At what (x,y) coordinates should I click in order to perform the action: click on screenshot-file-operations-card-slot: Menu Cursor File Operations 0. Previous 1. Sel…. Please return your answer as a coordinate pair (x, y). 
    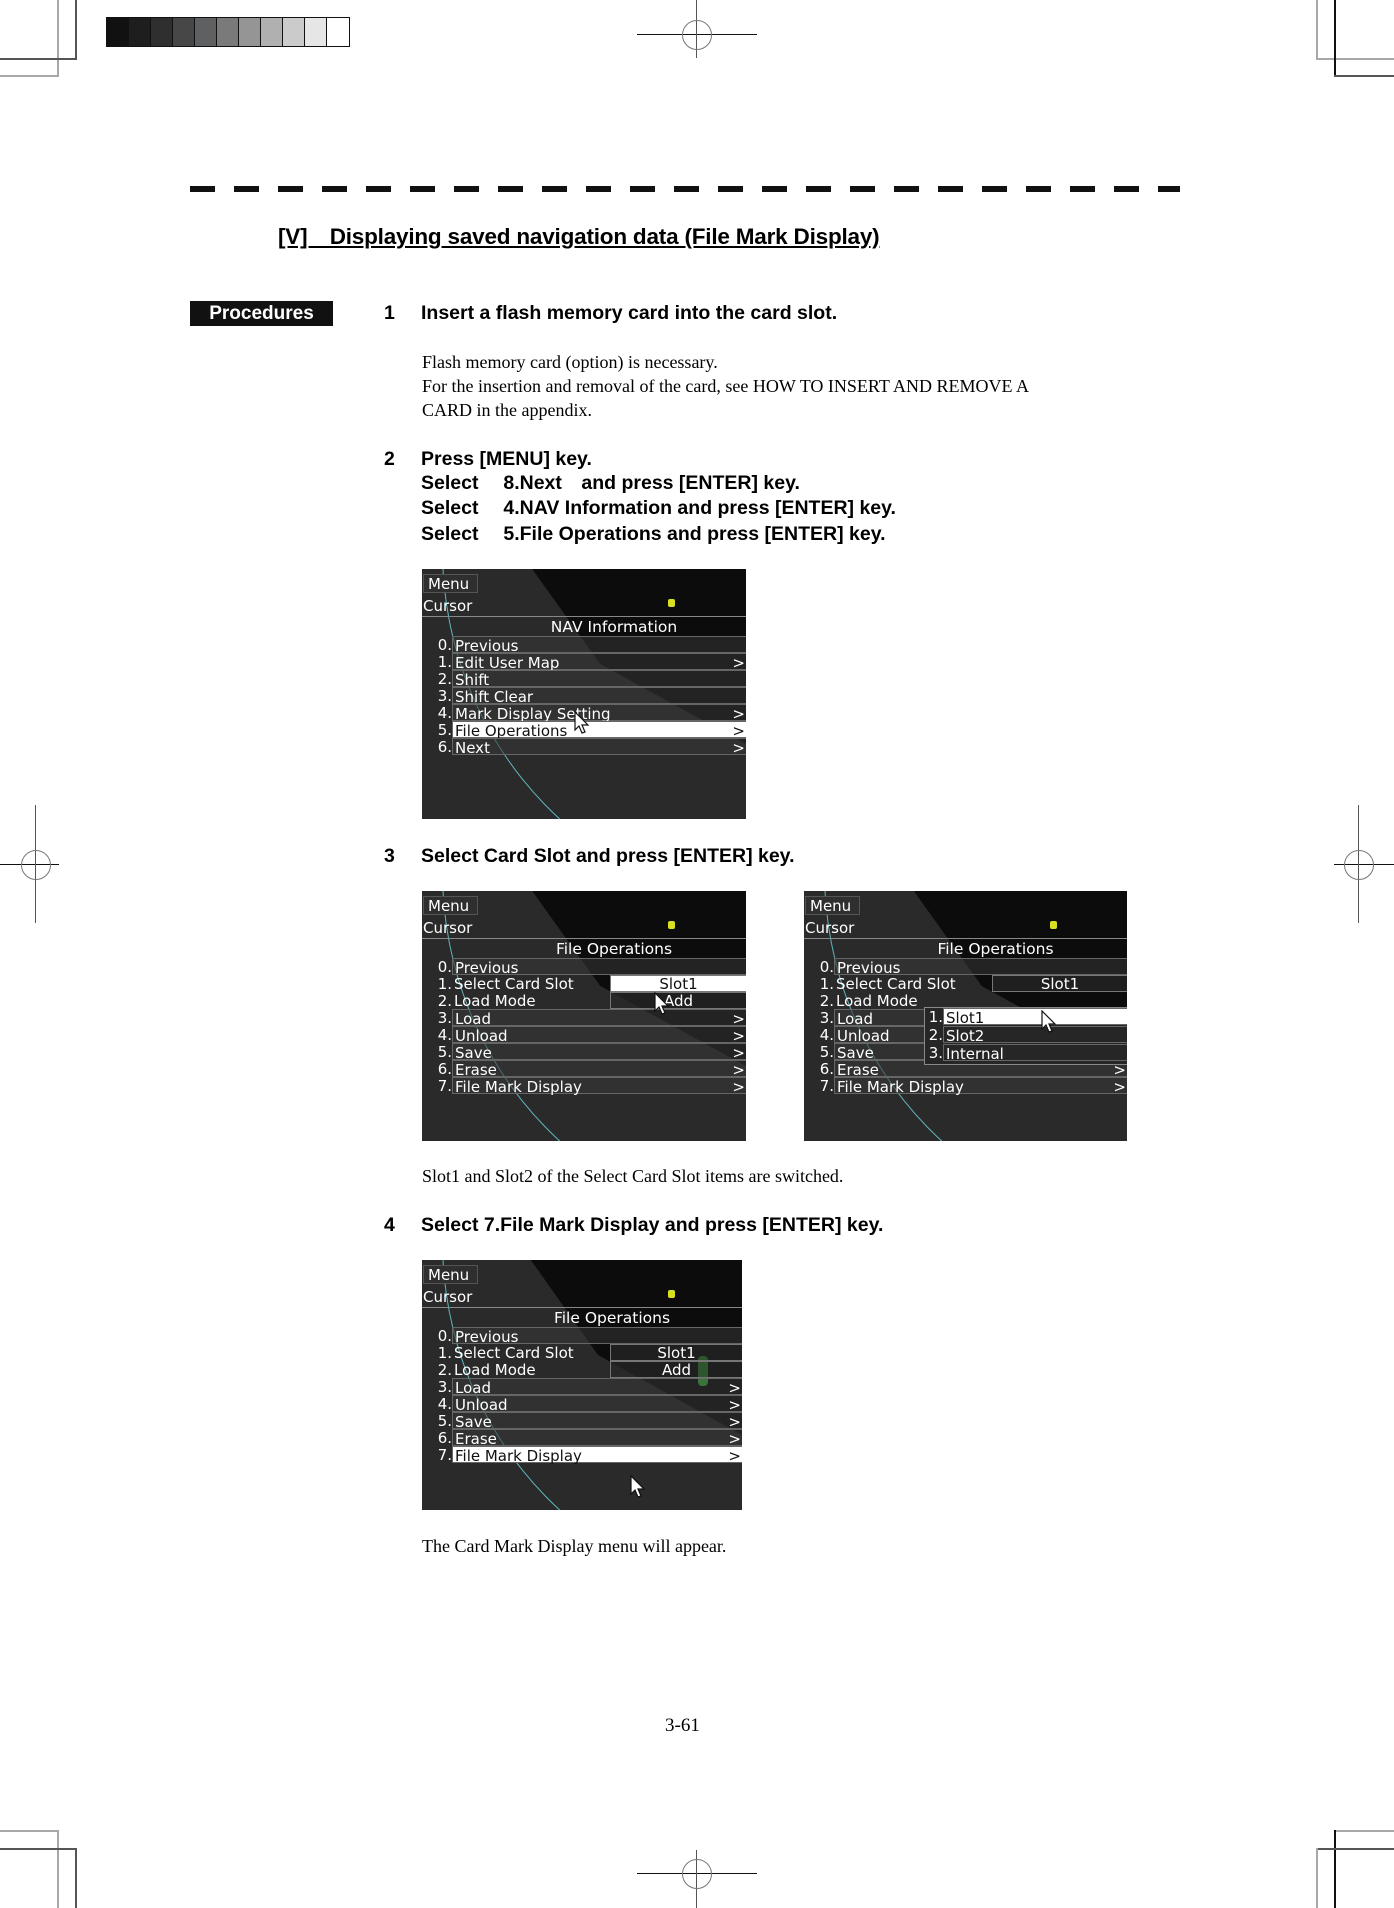
    Looking at the image, I should click on (584, 1016).